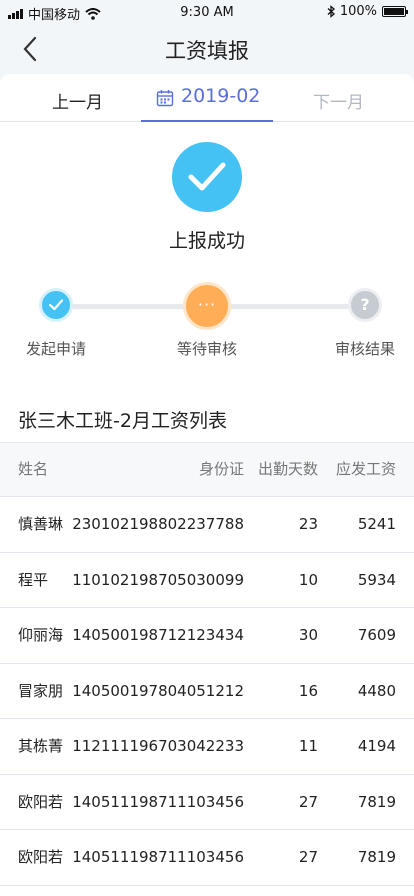  What do you see at coordinates (221, 96) in the screenshot?
I see `current-month-label: 2019-02` at bounding box center [221, 96].